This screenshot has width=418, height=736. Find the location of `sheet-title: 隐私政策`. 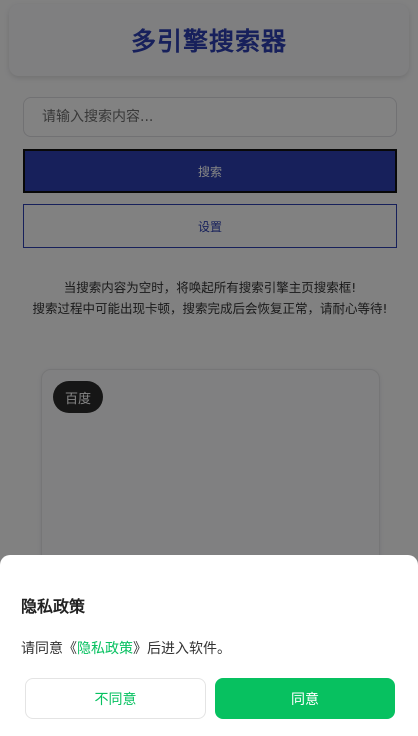

sheet-title: 隐私政策 is located at coordinates (53, 606).